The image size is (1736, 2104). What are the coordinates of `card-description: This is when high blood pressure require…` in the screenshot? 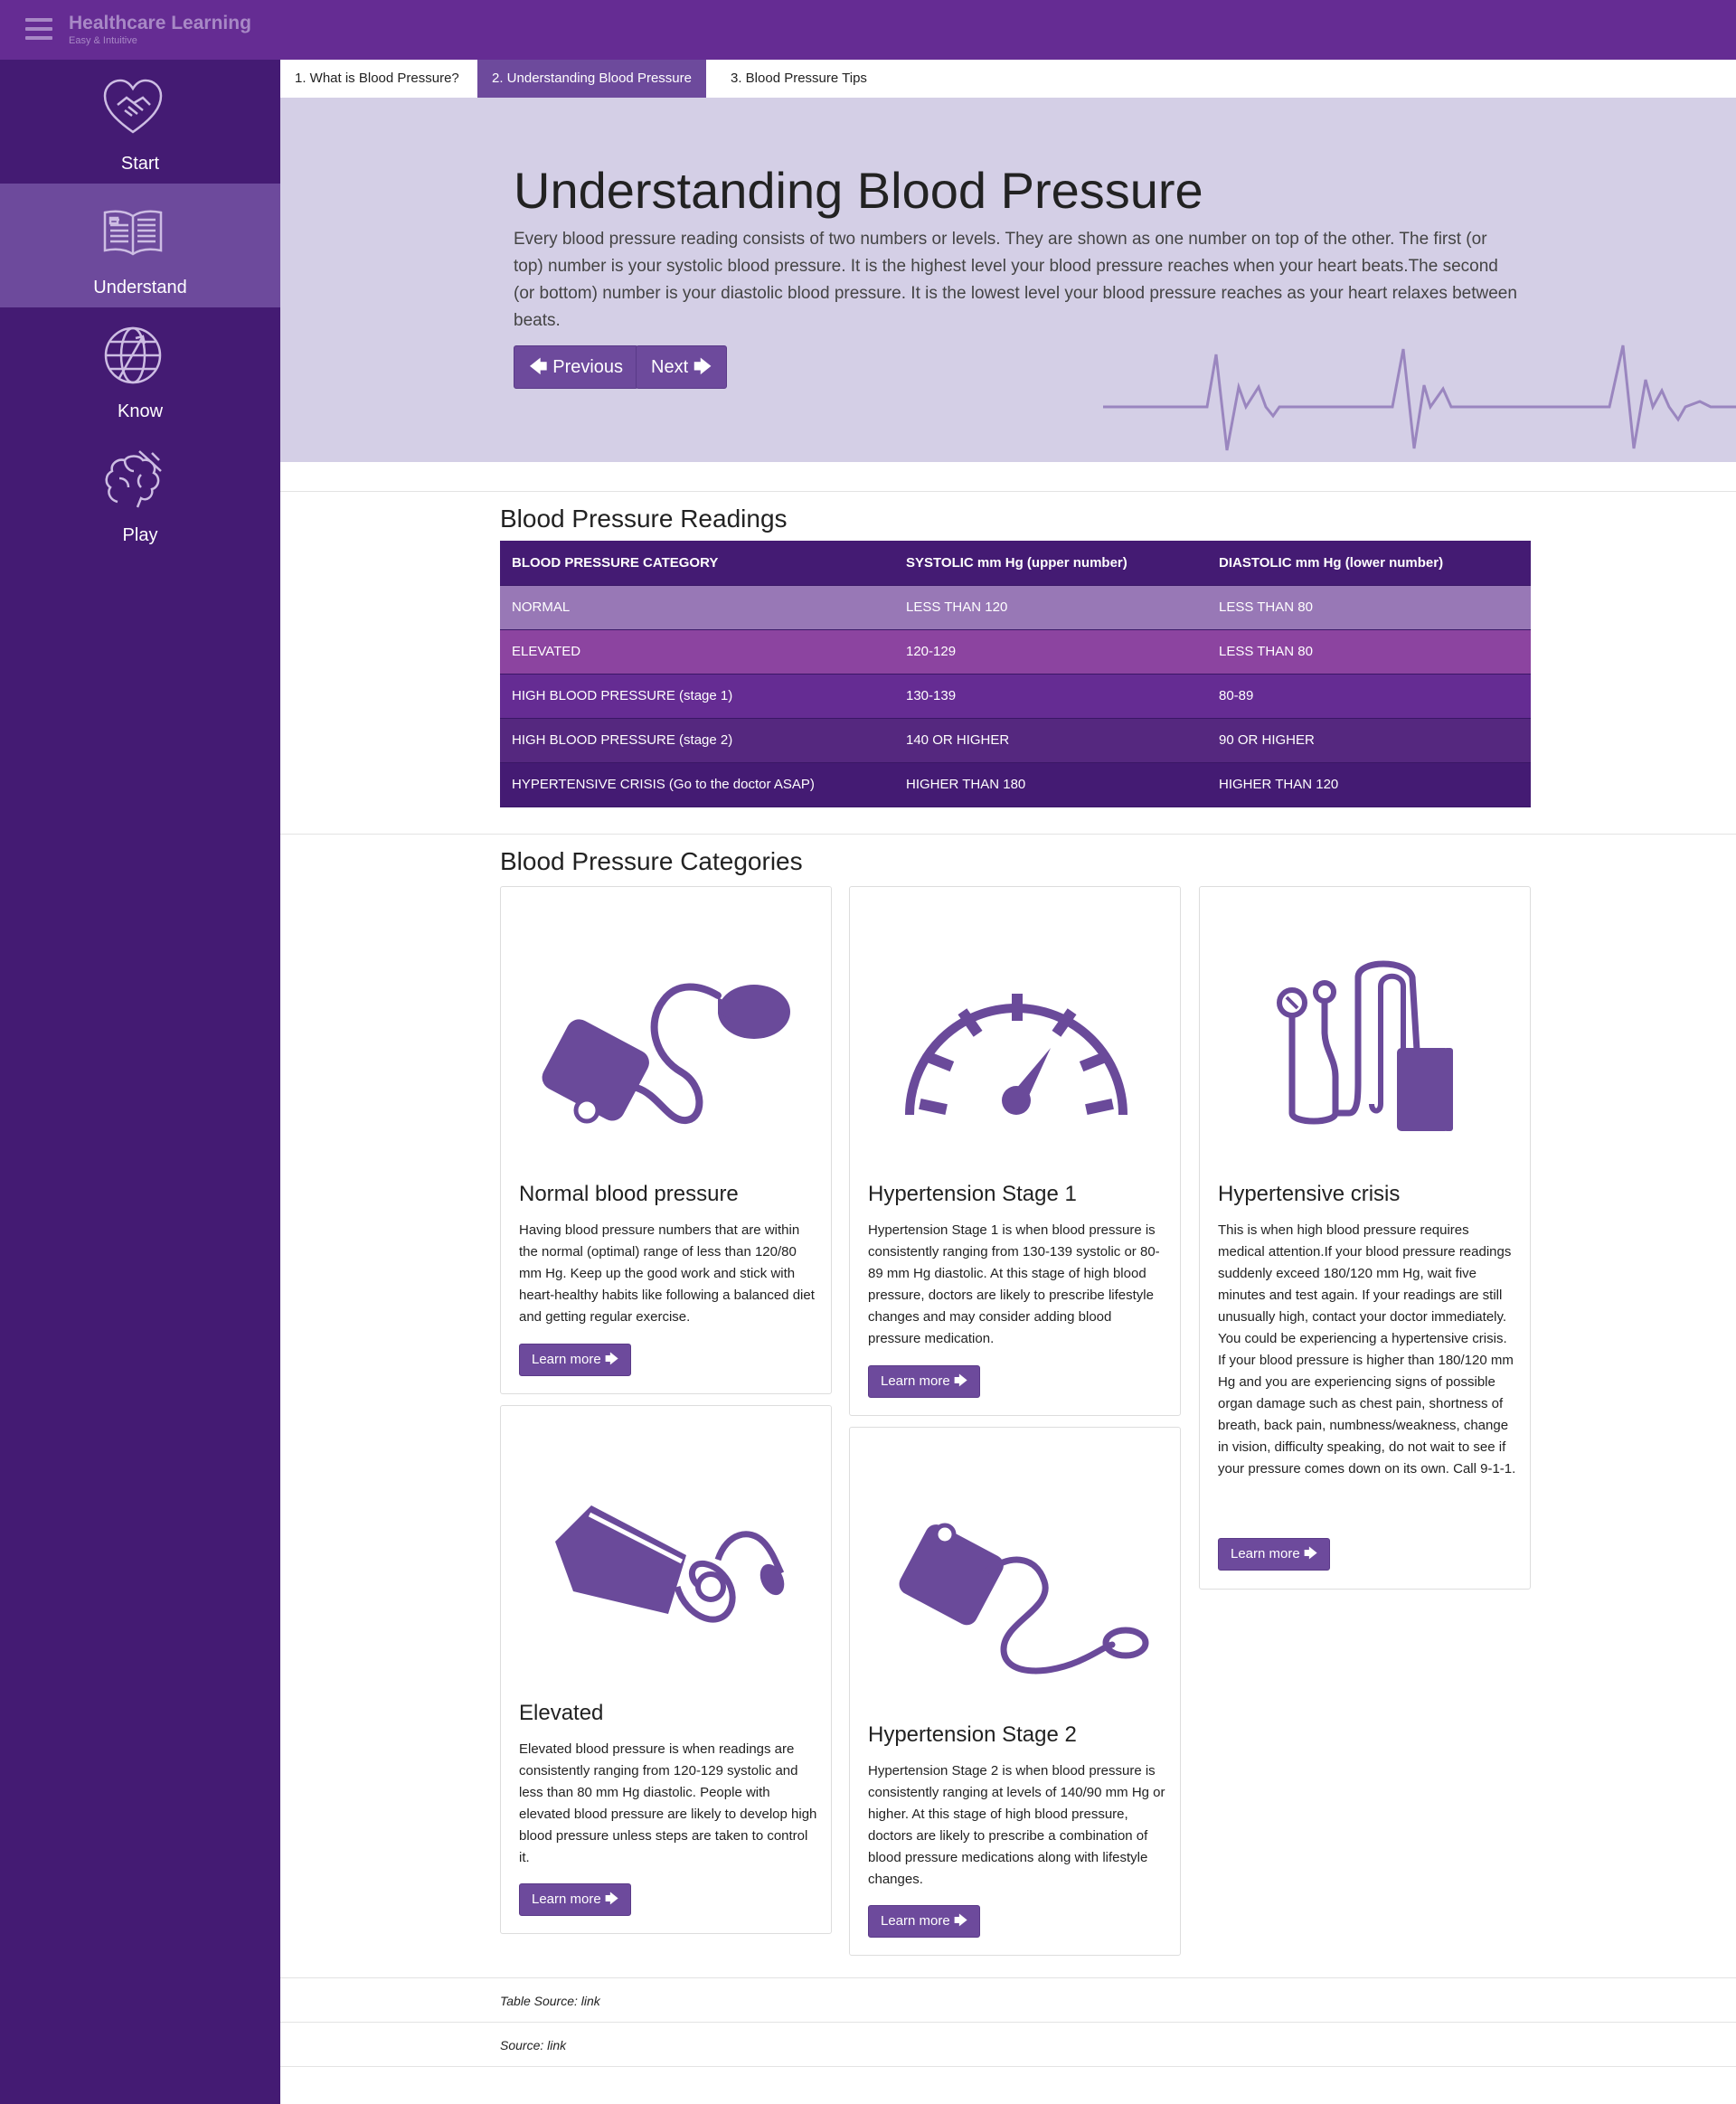 It's located at (1367, 1349).